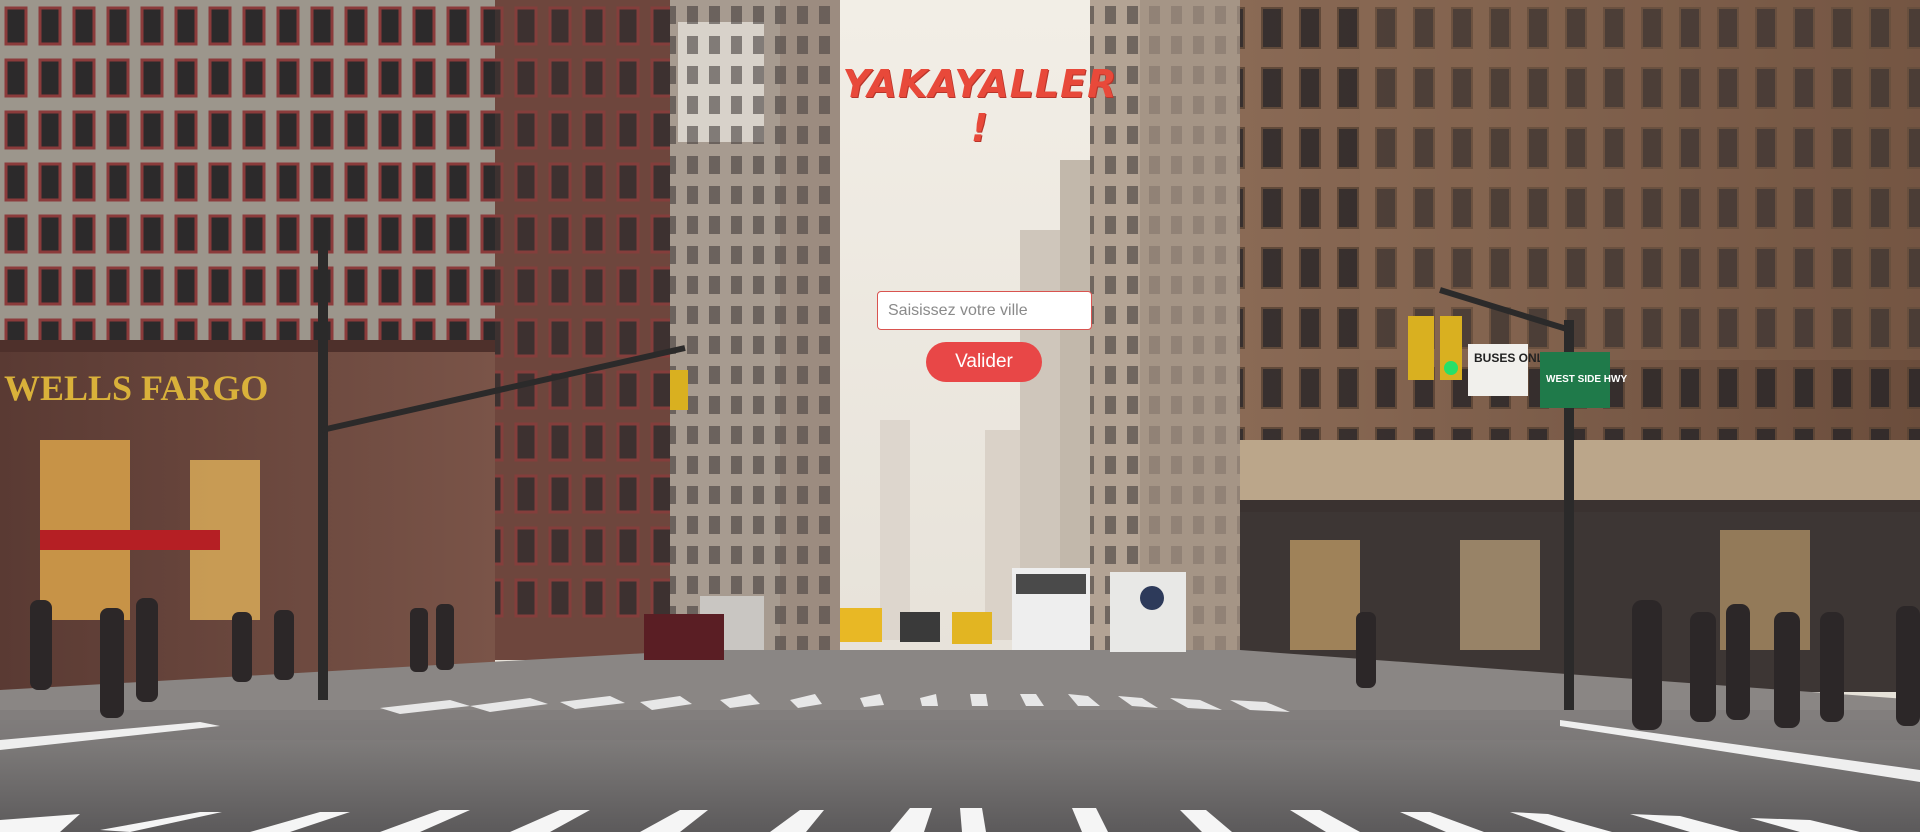 This screenshot has width=1920, height=832. I want to click on app-title: YAKAYALLER !, so click(980, 106).